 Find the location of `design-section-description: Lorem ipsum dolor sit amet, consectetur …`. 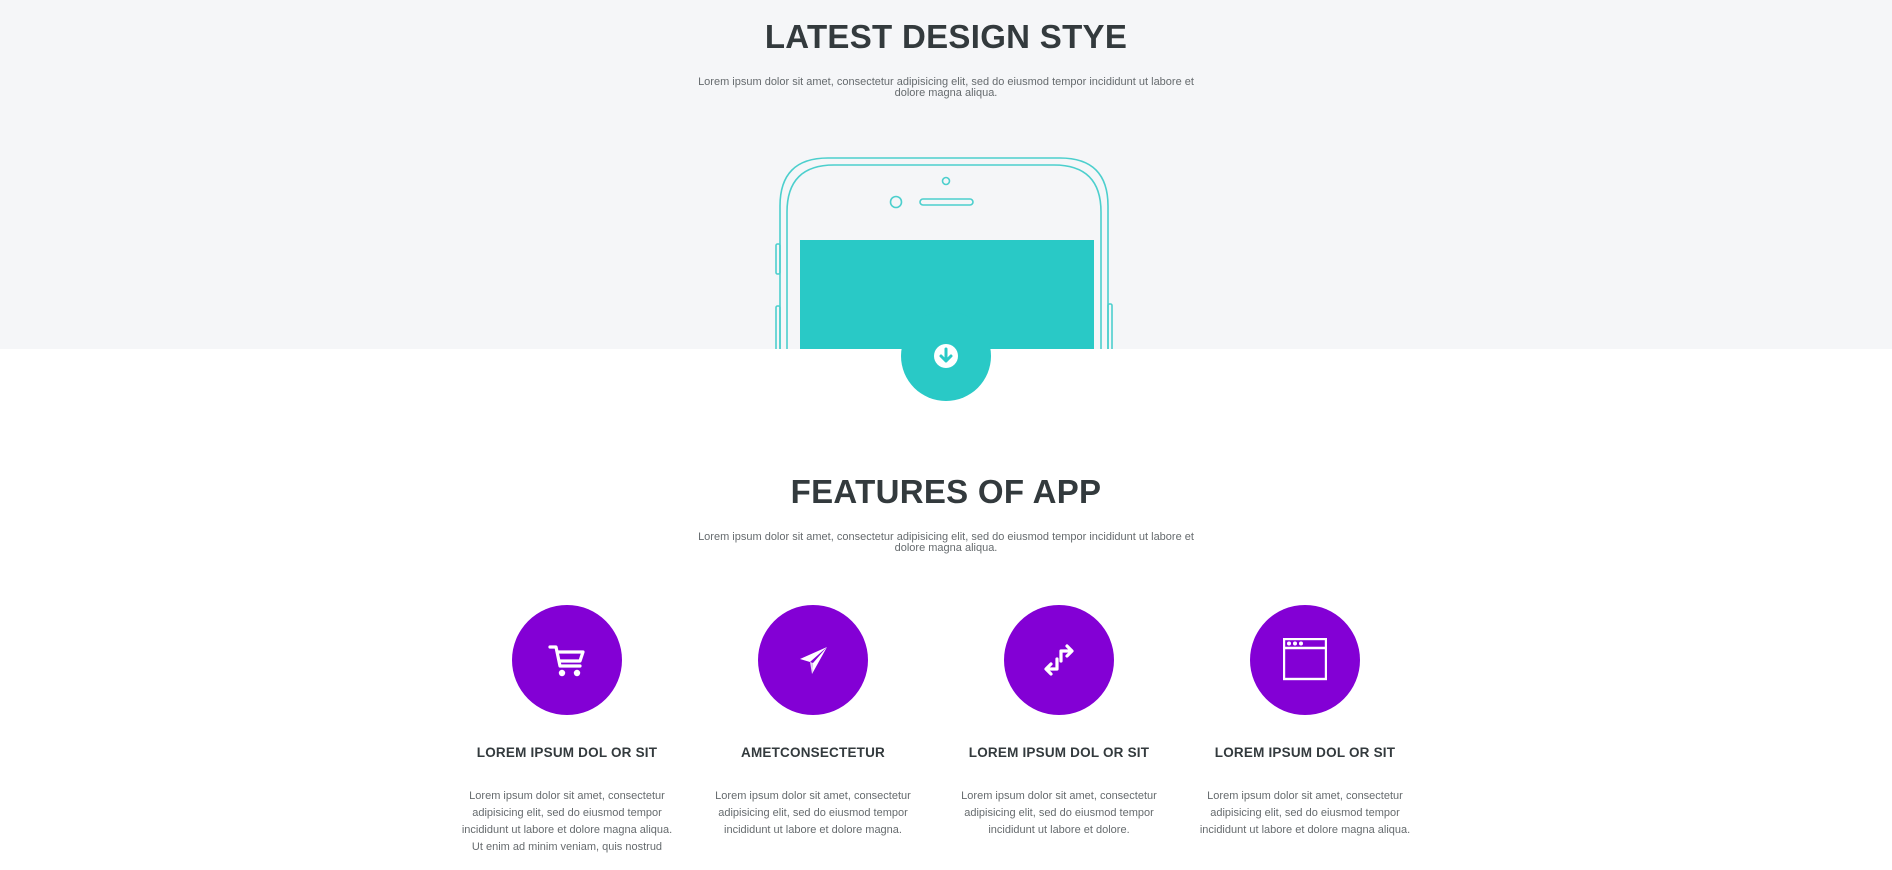

design-section-description: Lorem ipsum dolor sit amet, consectetur … is located at coordinates (946, 87).